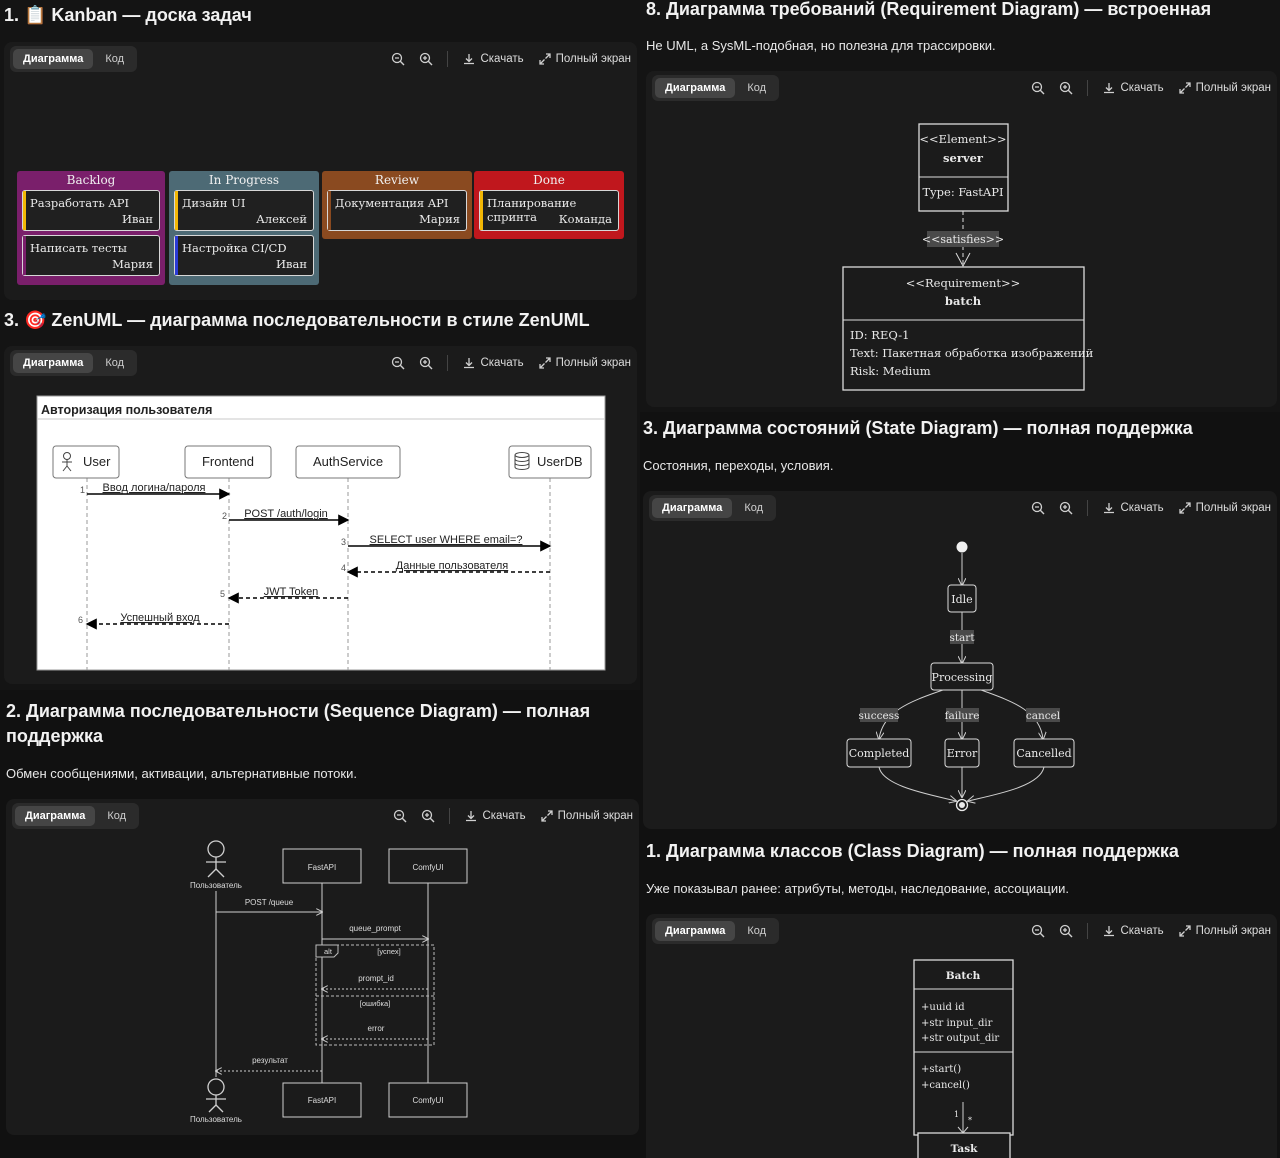 Image resolution: width=1280 pixels, height=1158 pixels. I want to click on multiplicity: 1, so click(956, 1114).